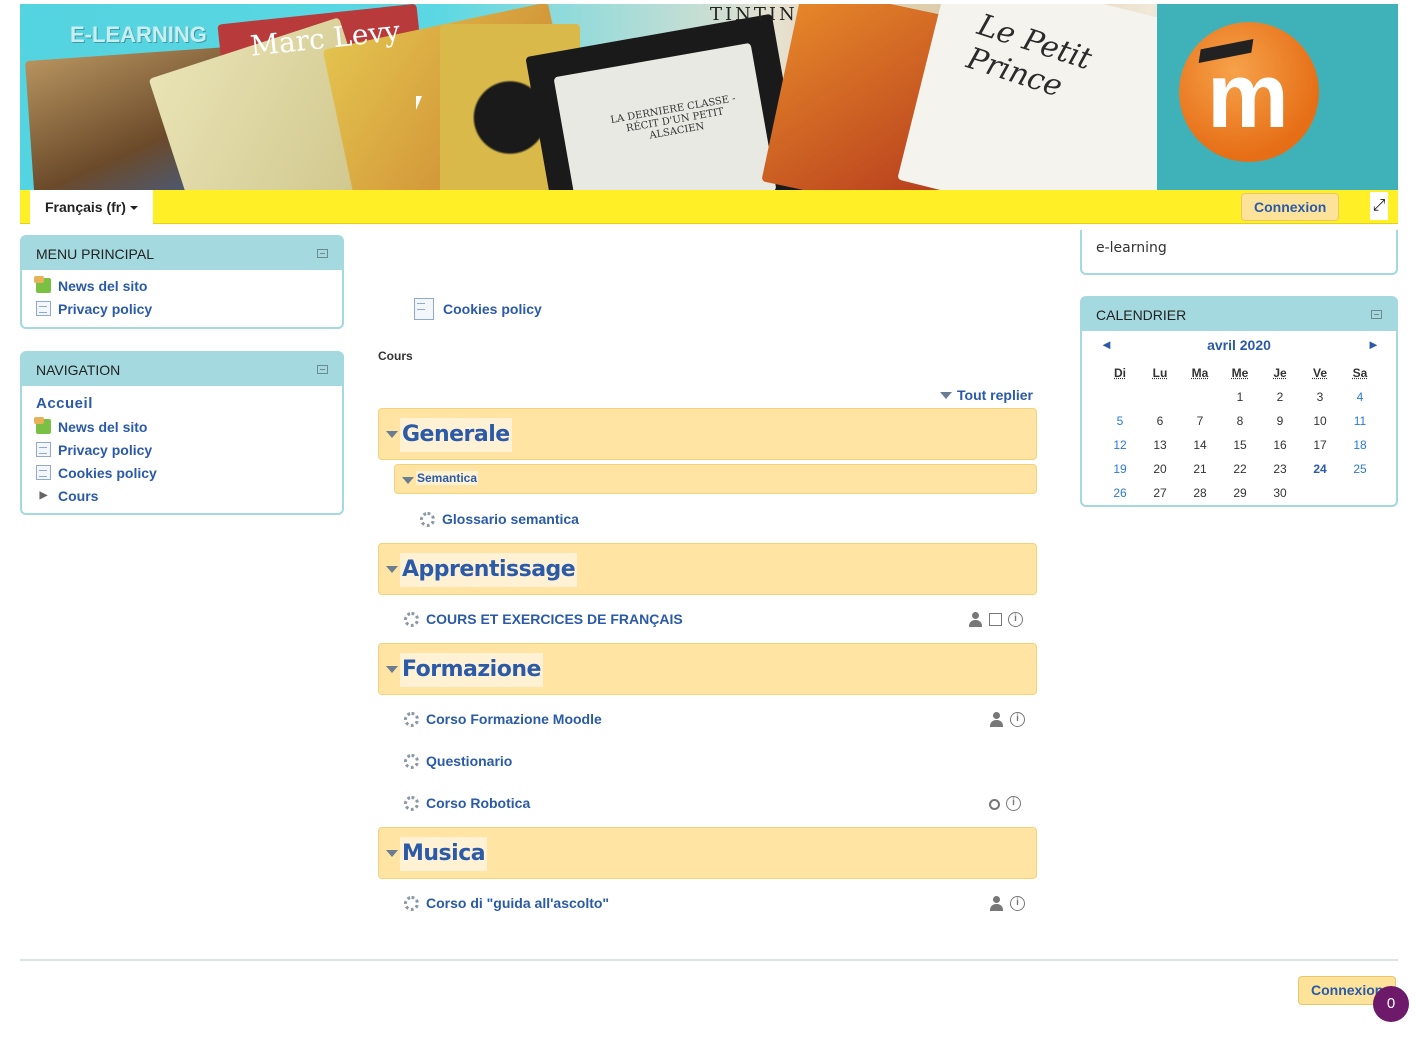  What do you see at coordinates (510, 519) in the screenshot?
I see `course-name: Glossario semantica` at bounding box center [510, 519].